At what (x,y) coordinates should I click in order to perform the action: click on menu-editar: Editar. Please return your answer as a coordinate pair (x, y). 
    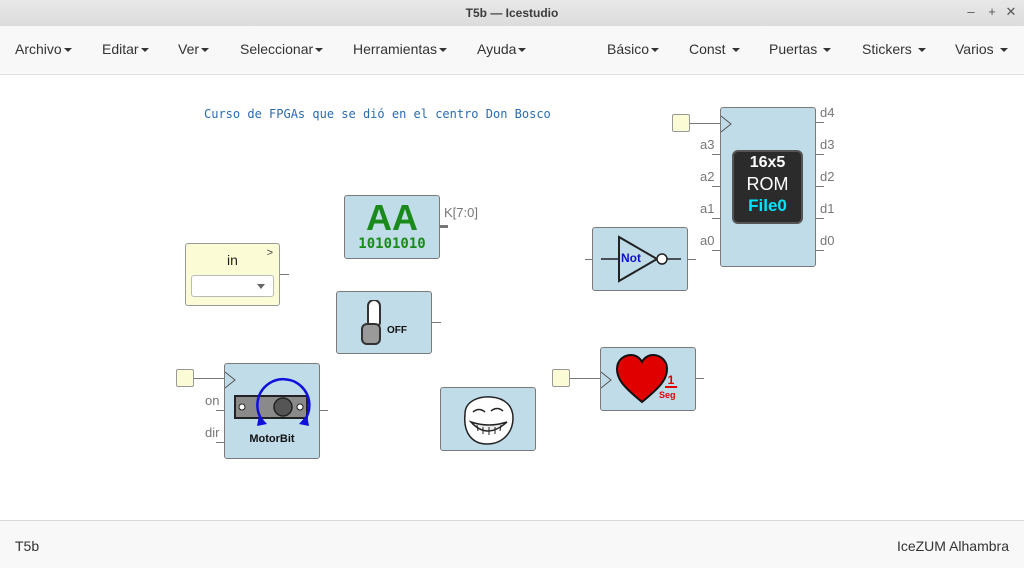
    Looking at the image, I should click on (125, 49).